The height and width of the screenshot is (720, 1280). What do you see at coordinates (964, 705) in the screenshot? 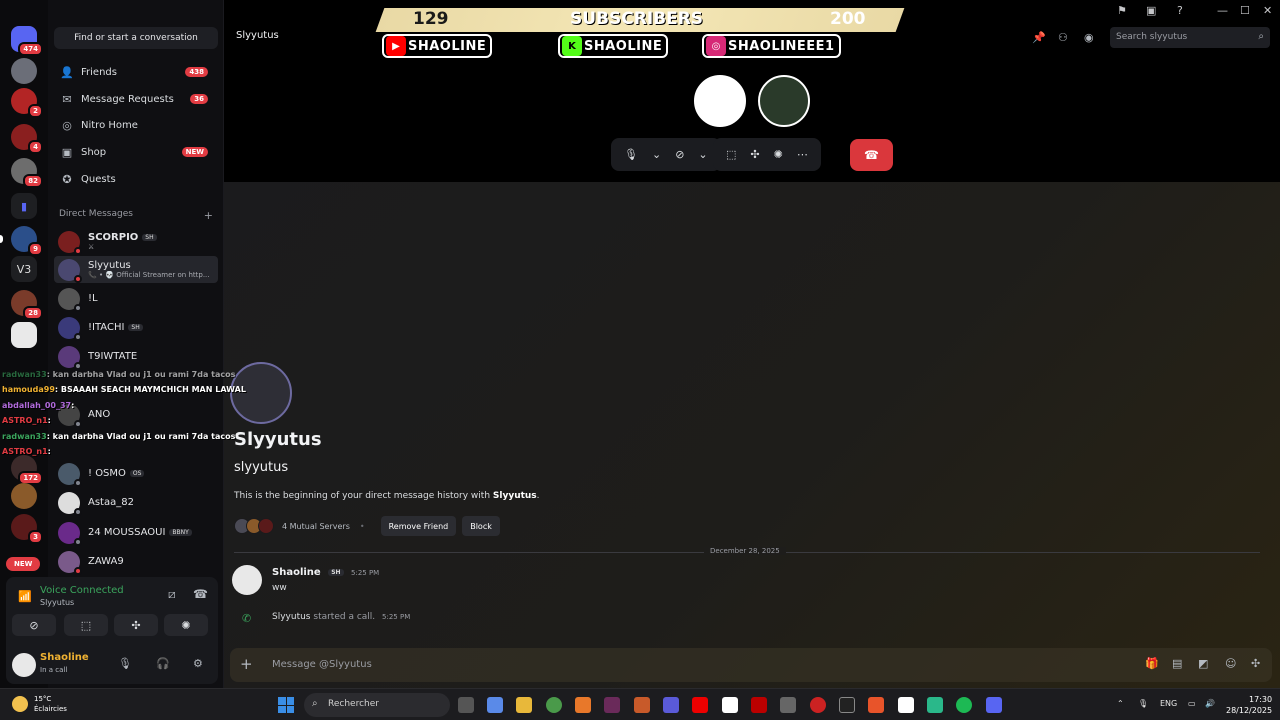
I see `spotify-icon` at bounding box center [964, 705].